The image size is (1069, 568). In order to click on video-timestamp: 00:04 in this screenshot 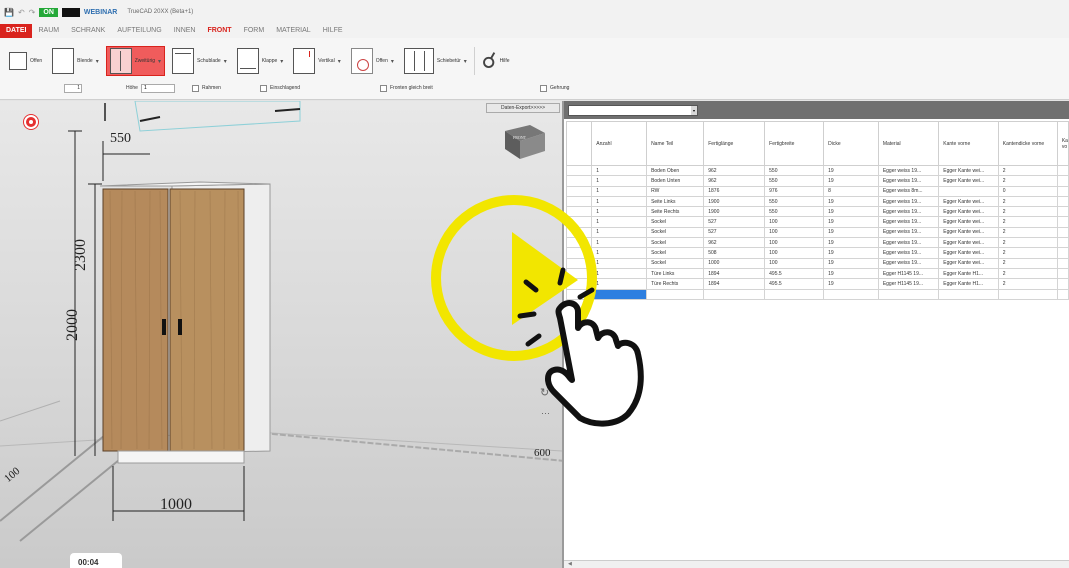, I will do `click(96, 560)`.